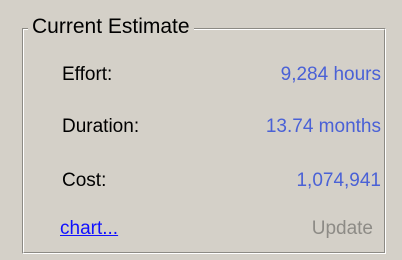  What do you see at coordinates (84, 180) in the screenshot?
I see `cost-label: Cost:` at bounding box center [84, 180].